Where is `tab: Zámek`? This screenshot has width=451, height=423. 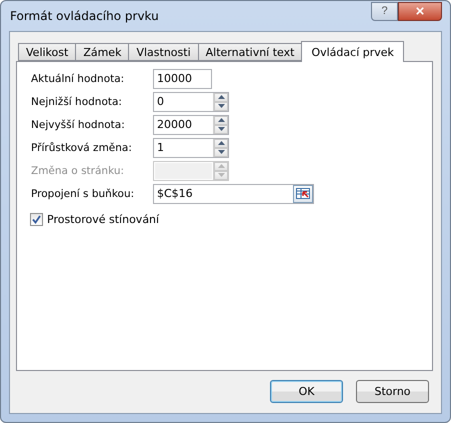
tab: Zámek is located at coordinates (102, 52).